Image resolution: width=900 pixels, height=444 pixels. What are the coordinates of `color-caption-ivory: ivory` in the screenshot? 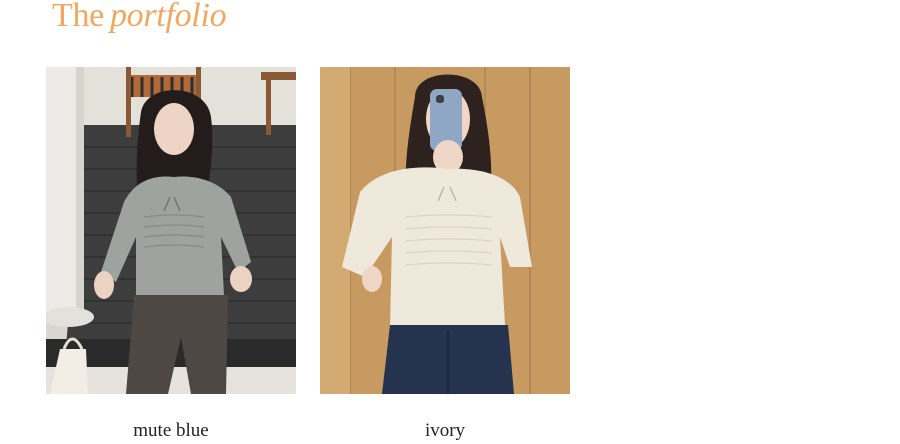 It's located at (445, 430).